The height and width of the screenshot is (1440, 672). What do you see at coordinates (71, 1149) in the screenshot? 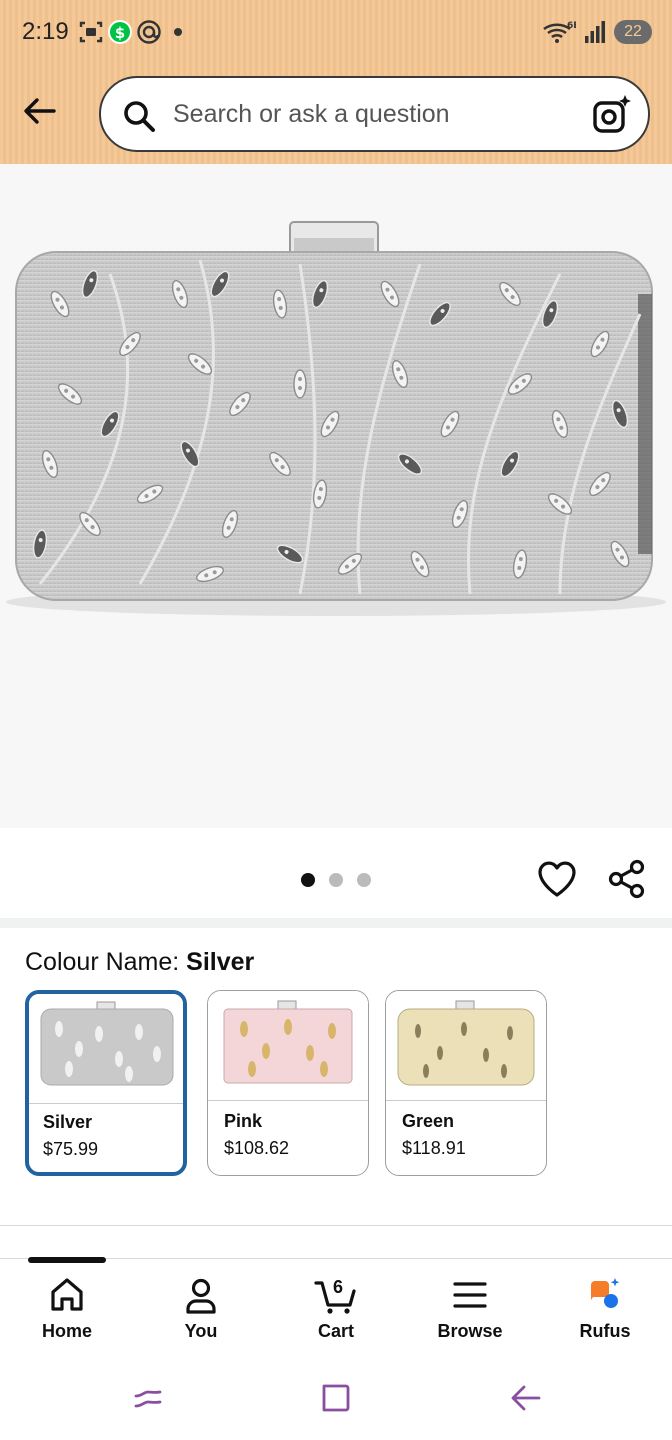
I see `swatch-price: $75.99` at bounding box center [71, 1149].